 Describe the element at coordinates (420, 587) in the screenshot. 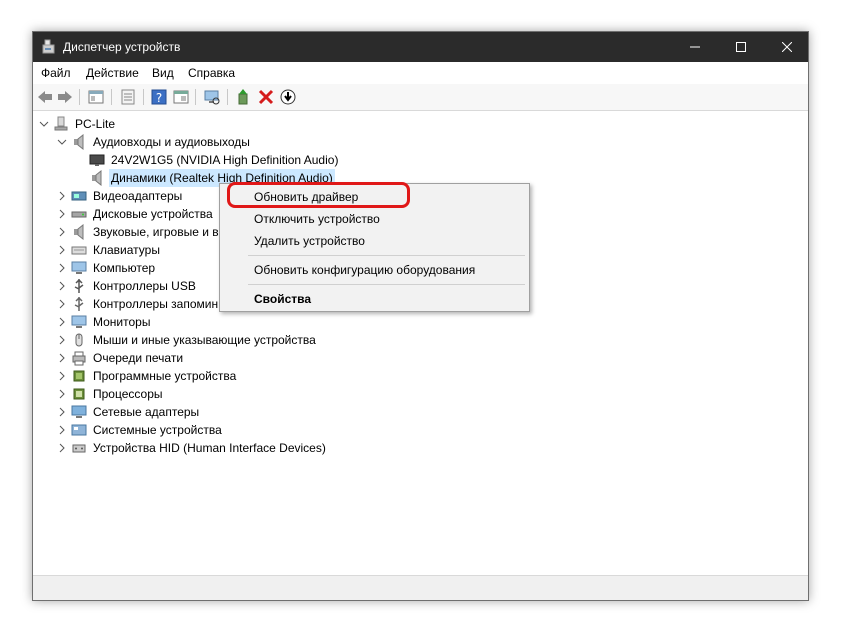

I see `status-bar` at that location.